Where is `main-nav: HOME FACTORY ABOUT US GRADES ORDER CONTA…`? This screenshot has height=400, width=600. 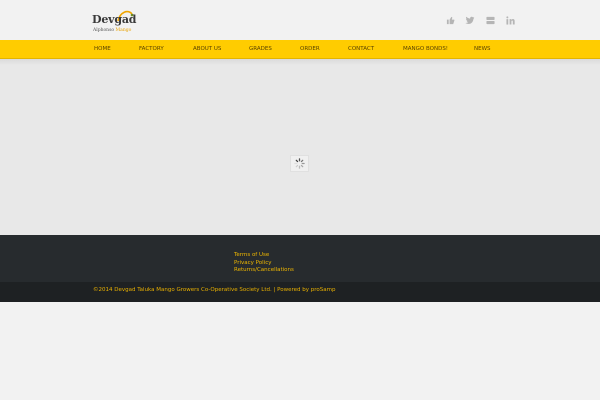
main-nav: HOME FACTORY ABOUT US GRADES ORDER CONTA… is located at coordinates (300, 49).